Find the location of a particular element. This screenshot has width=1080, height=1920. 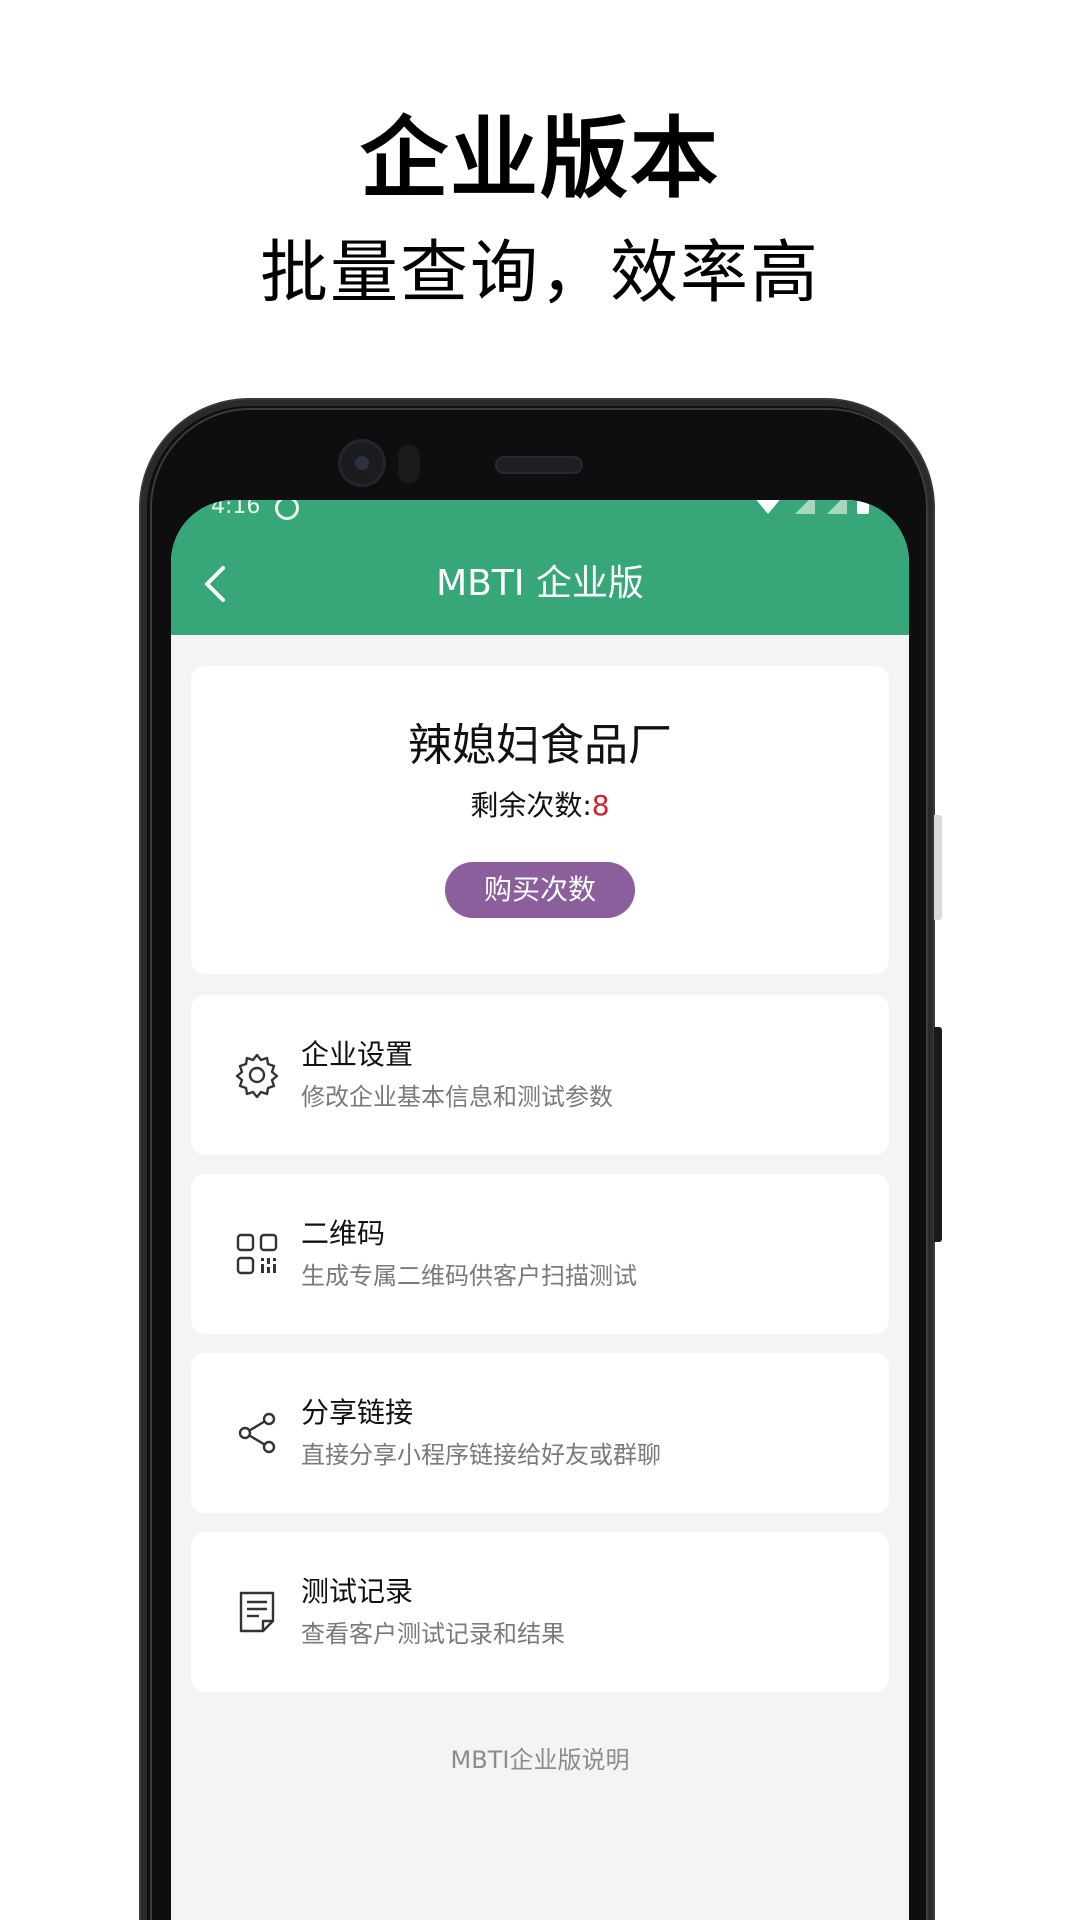

menu-item-description: 查看客户测试记录和结果 is located at coordinates (433, 1634).